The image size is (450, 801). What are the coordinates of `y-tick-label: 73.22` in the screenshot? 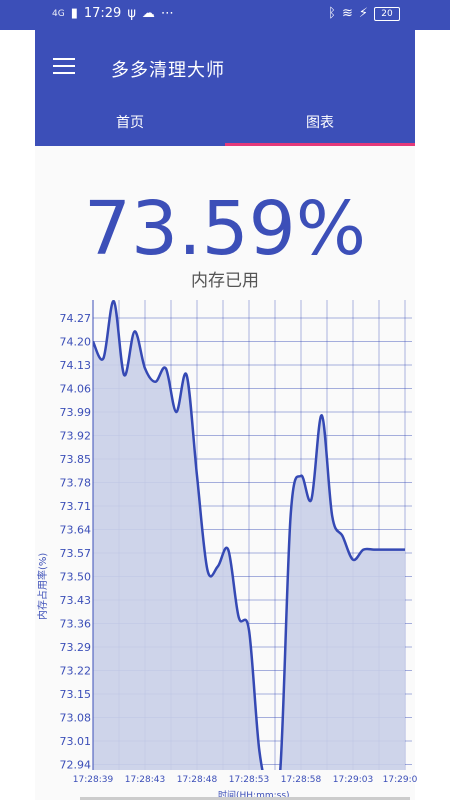 It's located at (76, 671).